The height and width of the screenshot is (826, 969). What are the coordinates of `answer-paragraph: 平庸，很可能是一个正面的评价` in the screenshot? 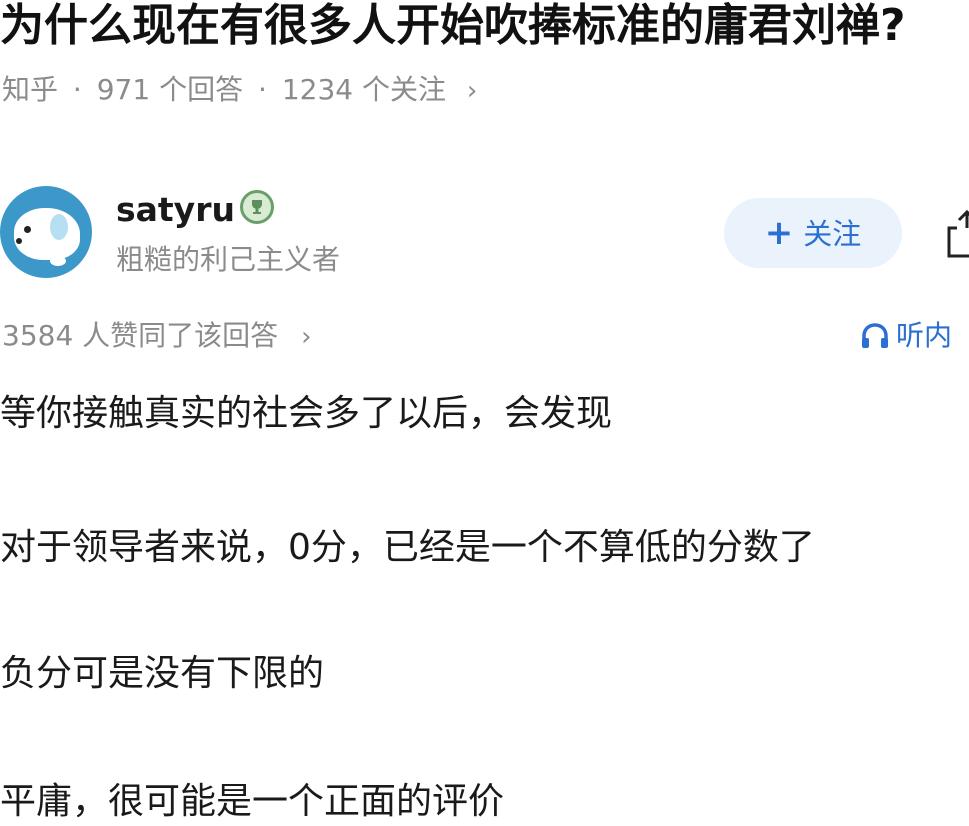 It's located at (252, 801).